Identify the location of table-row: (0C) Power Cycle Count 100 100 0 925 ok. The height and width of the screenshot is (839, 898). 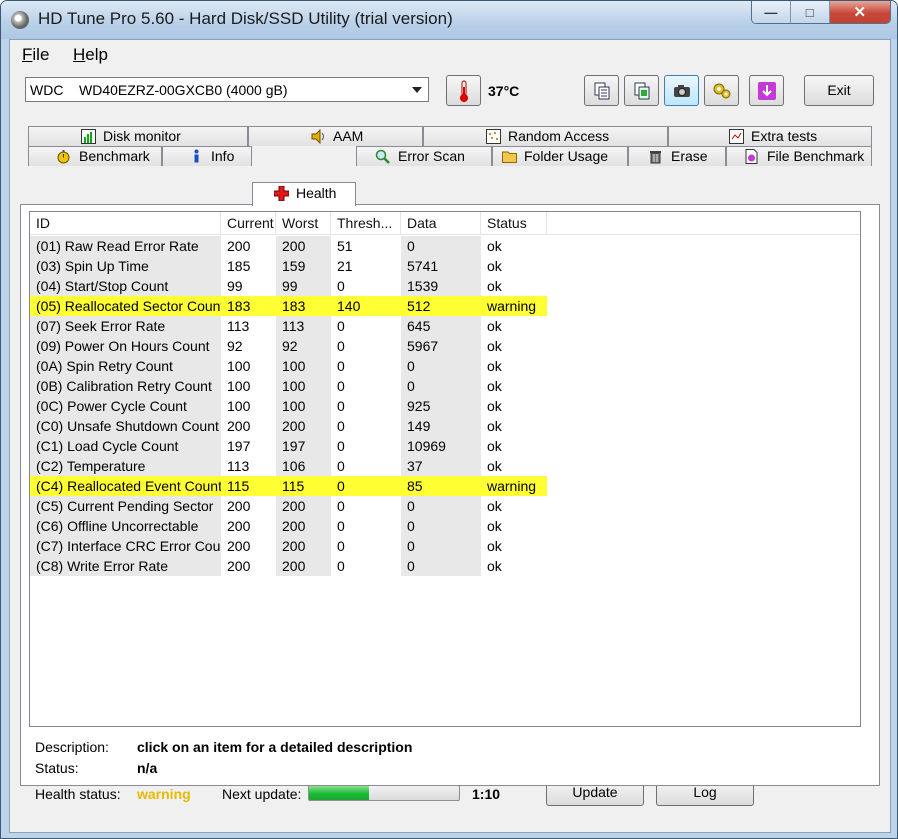
(290, 406).